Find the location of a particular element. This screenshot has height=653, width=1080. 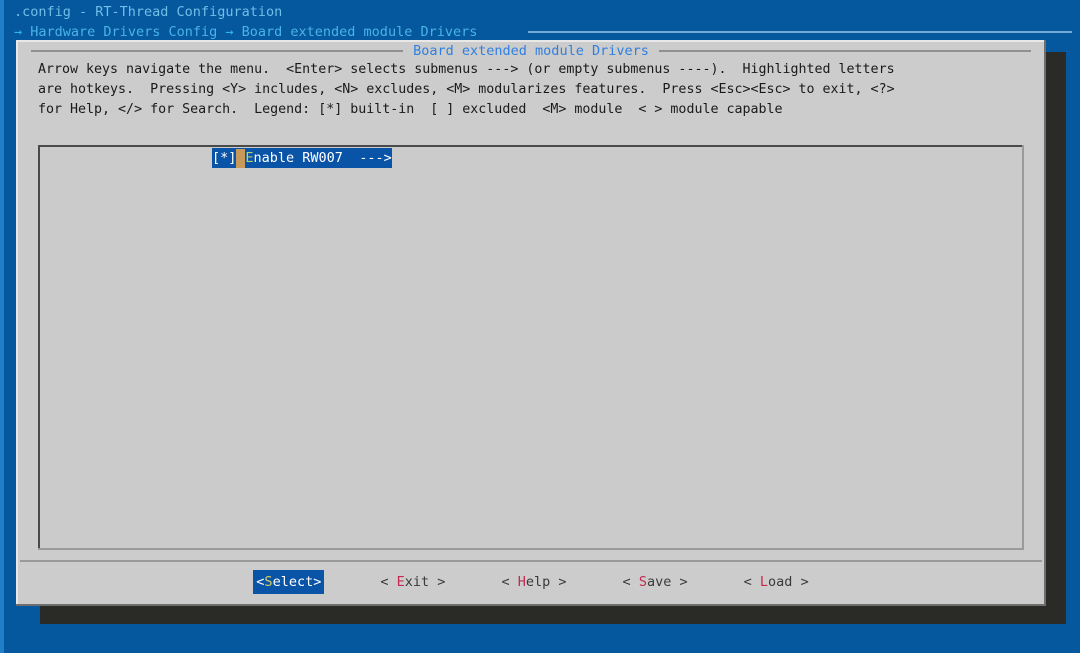

dialog-title-rule-right is located at coordinates (844, 51).